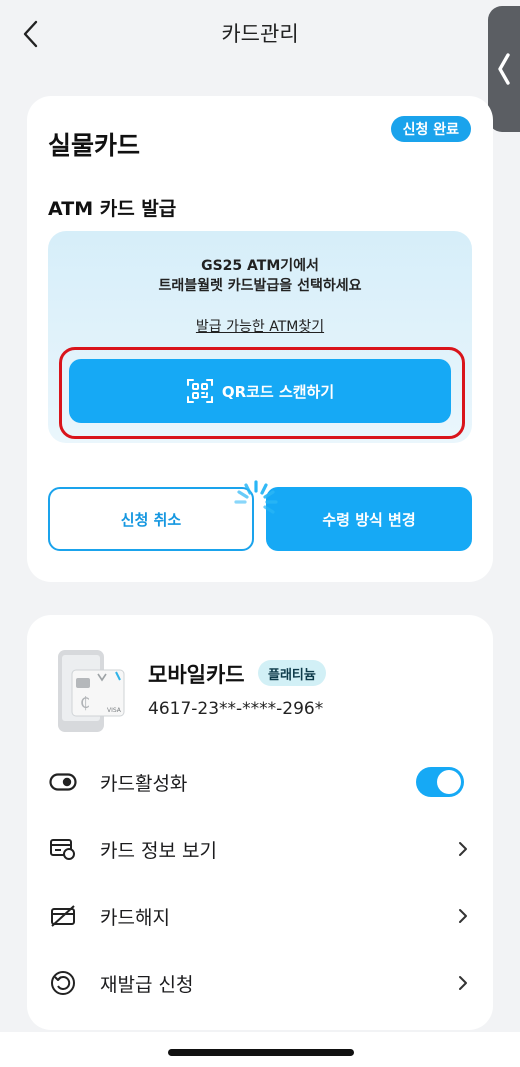 This screenshot has height=1067, width=520. Describe the element at coordinates (63, 849) in the screenshot. I see `card-info-icon` at that location.